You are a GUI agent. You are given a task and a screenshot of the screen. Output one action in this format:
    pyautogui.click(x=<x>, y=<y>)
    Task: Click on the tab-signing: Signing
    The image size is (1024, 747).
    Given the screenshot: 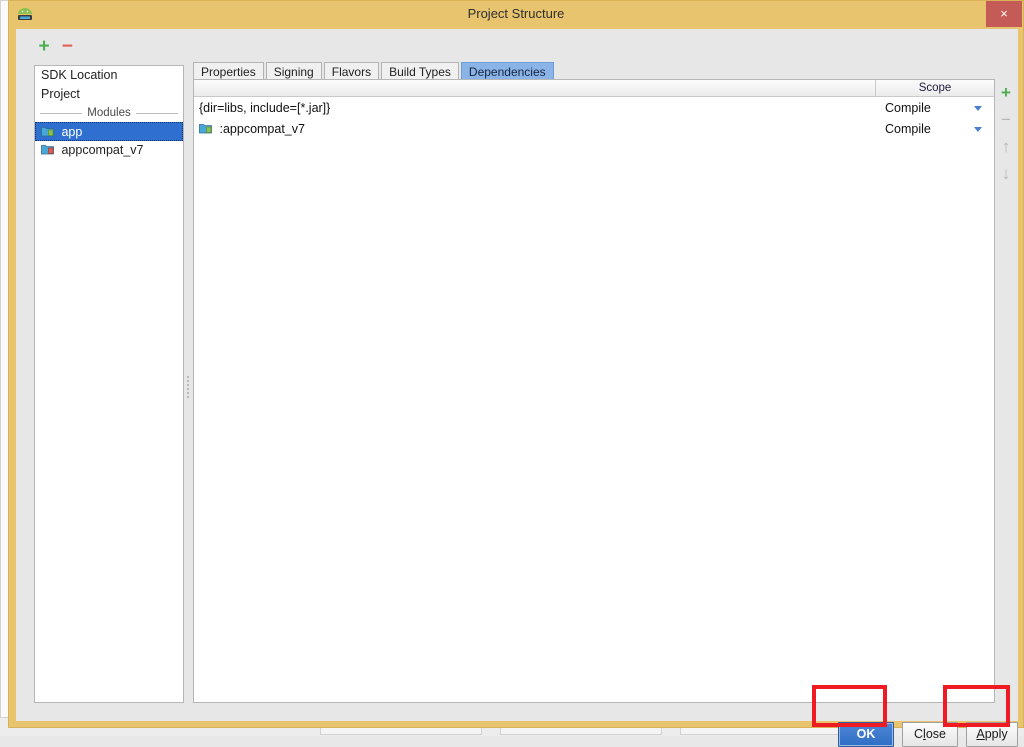 What is the action you would take?
    pyautogui.click(x=293, y=71)
    